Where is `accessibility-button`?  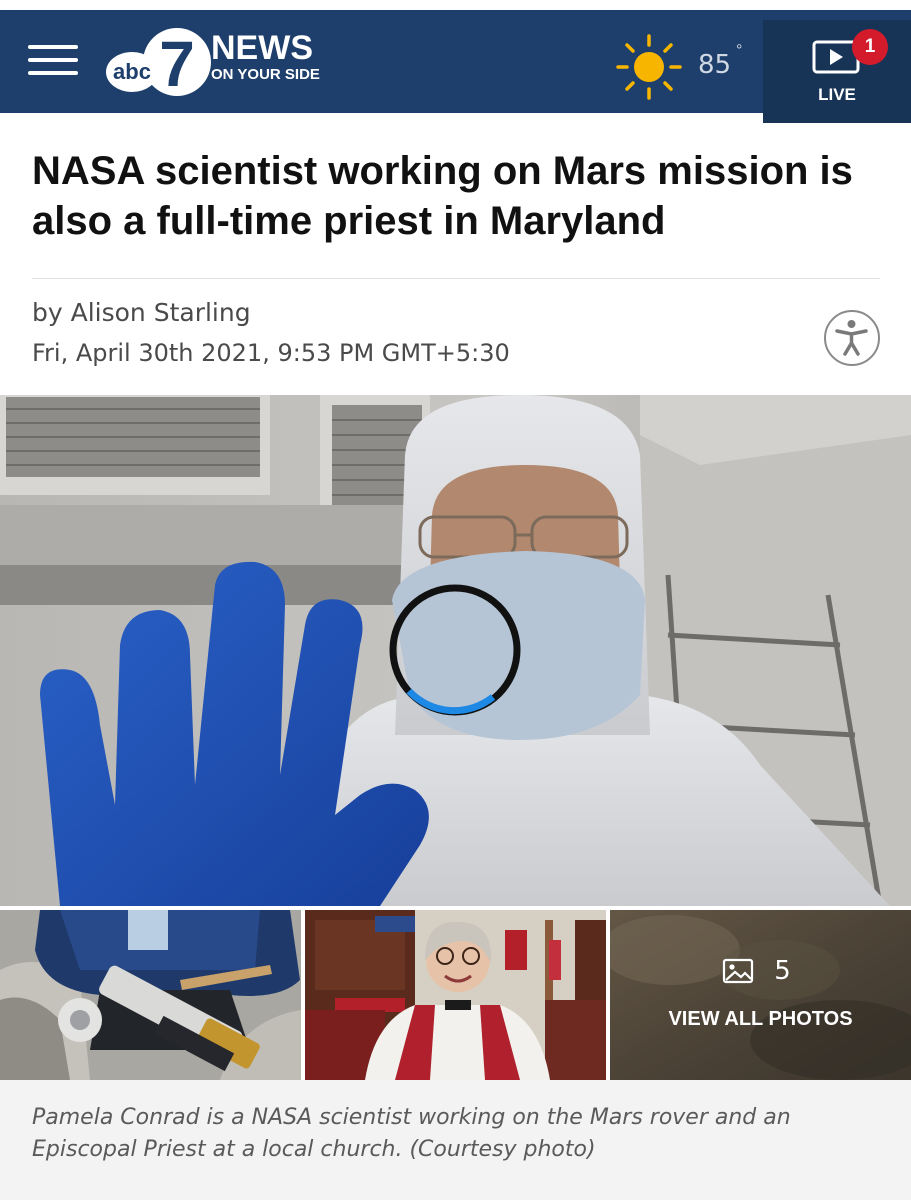
accessibility-button is located at coordinates (852, 338).